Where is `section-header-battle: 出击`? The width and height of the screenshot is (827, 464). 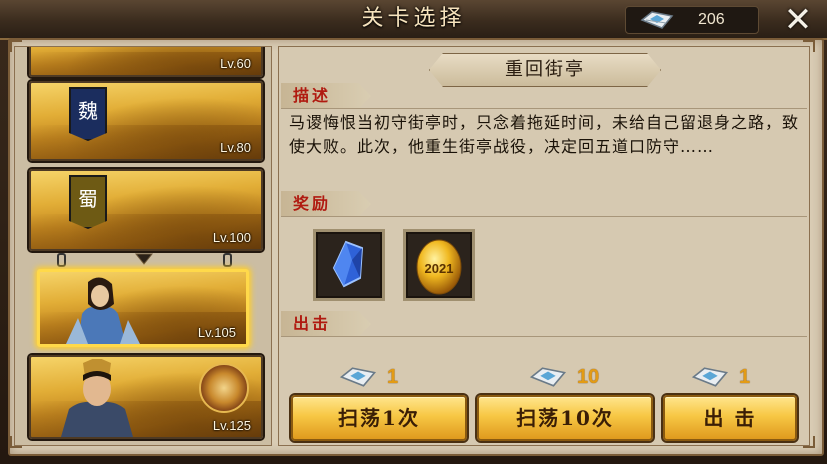
section-header-battle: 出击 is located at coordinates (326, 324).